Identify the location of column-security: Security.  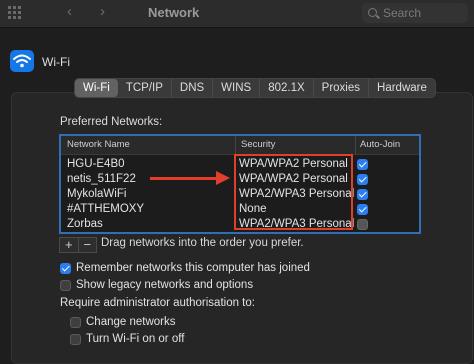
(258, 144).